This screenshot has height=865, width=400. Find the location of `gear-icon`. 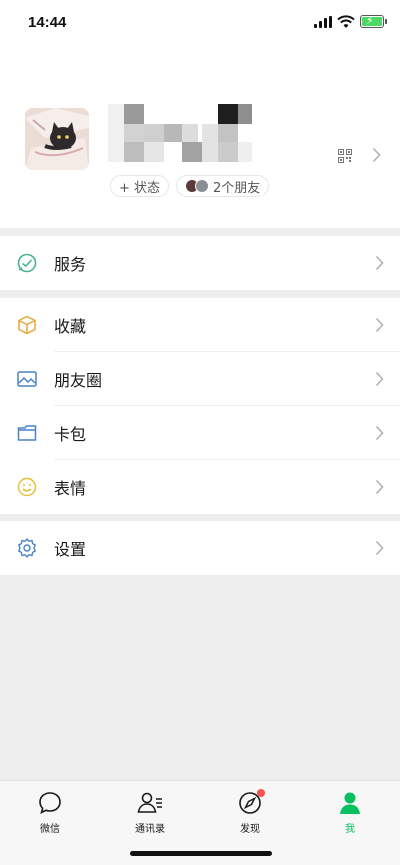

gear-icon is located at coordinates (27, 548).